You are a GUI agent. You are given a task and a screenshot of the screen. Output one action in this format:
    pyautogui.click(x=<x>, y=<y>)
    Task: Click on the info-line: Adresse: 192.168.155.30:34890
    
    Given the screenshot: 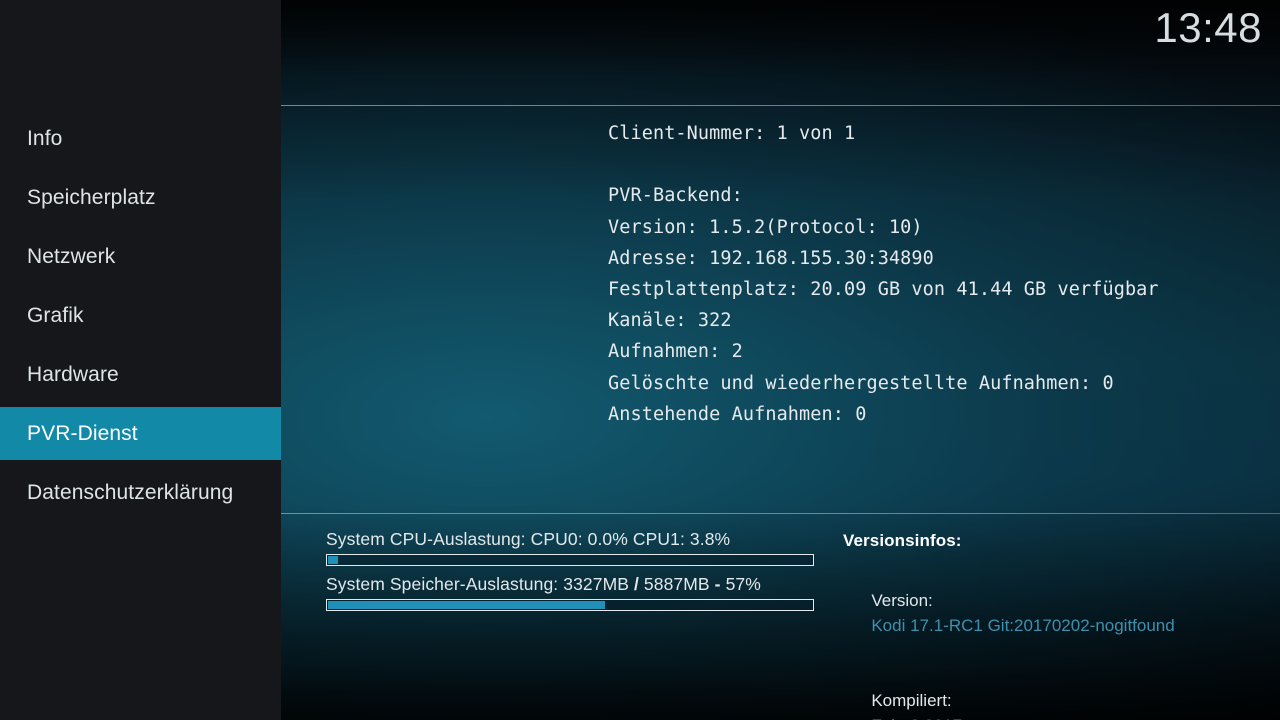 What is the action you would take?
    pyautogui.click(x=771, y=258)
    